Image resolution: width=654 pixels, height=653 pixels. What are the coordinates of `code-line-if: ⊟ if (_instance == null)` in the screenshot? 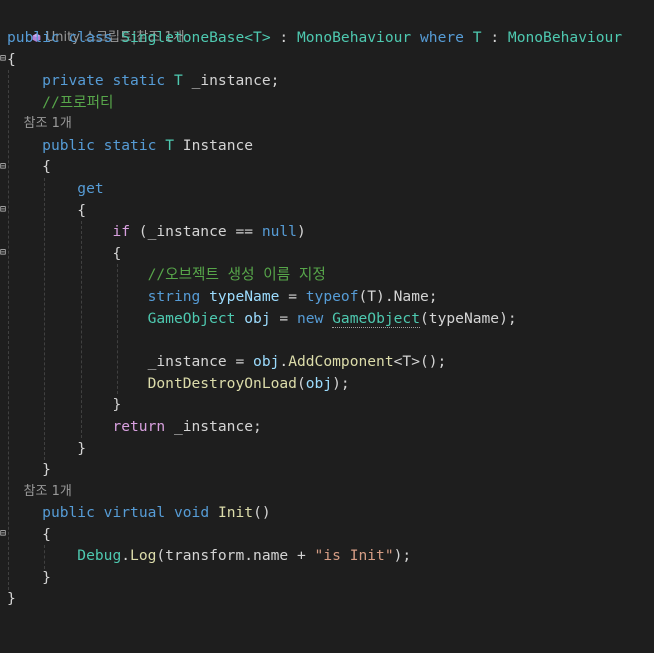 It's located at (153, 239).